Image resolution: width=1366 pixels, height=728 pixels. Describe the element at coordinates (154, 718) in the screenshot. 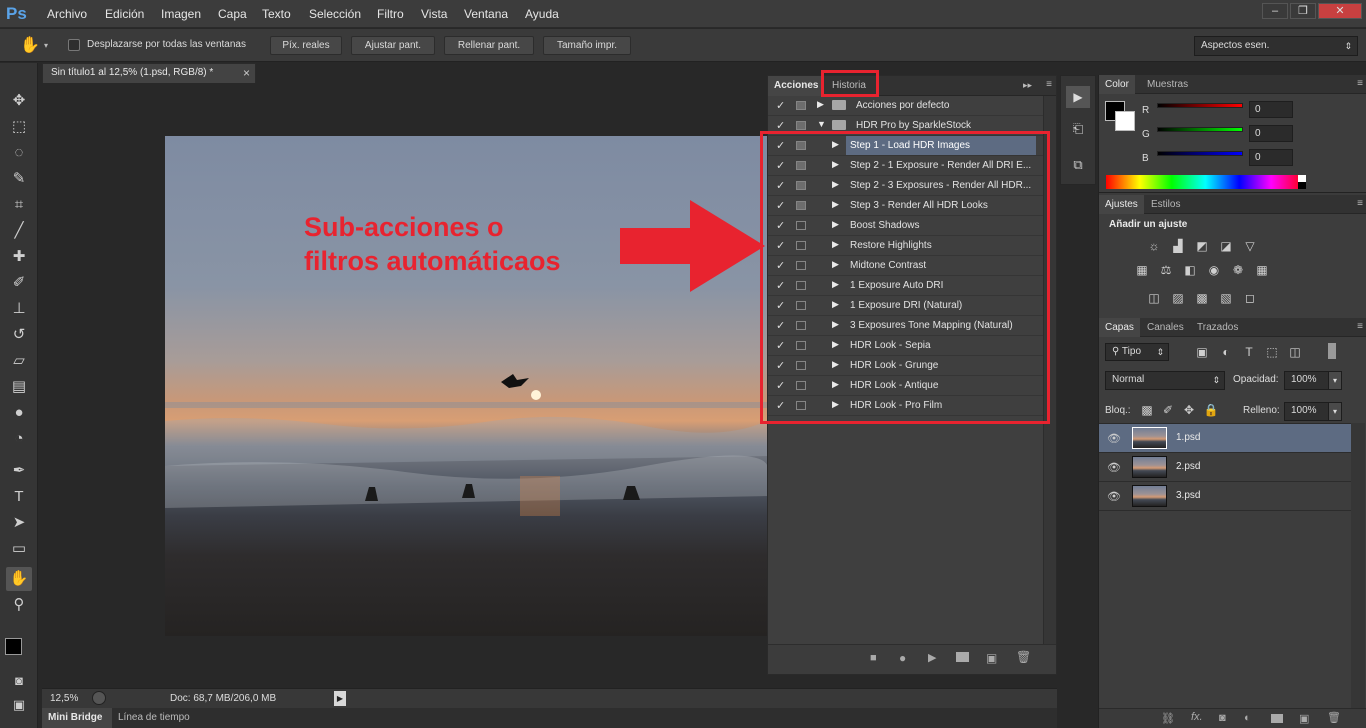

I see `tab-timeline: Línea de tiempo` at that location.